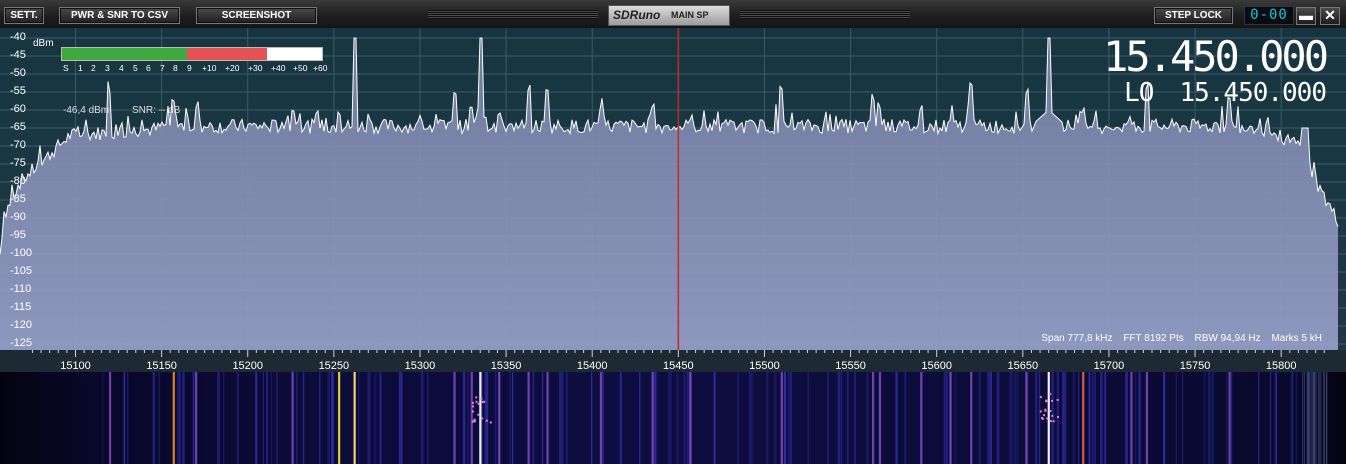 Image resolution: width=1346 pixels, height=464 pixels. What do you see at coordinates (18, 235) in the screenshot?
I see `y-tick-label: -95` at bounding box center [18, 235].